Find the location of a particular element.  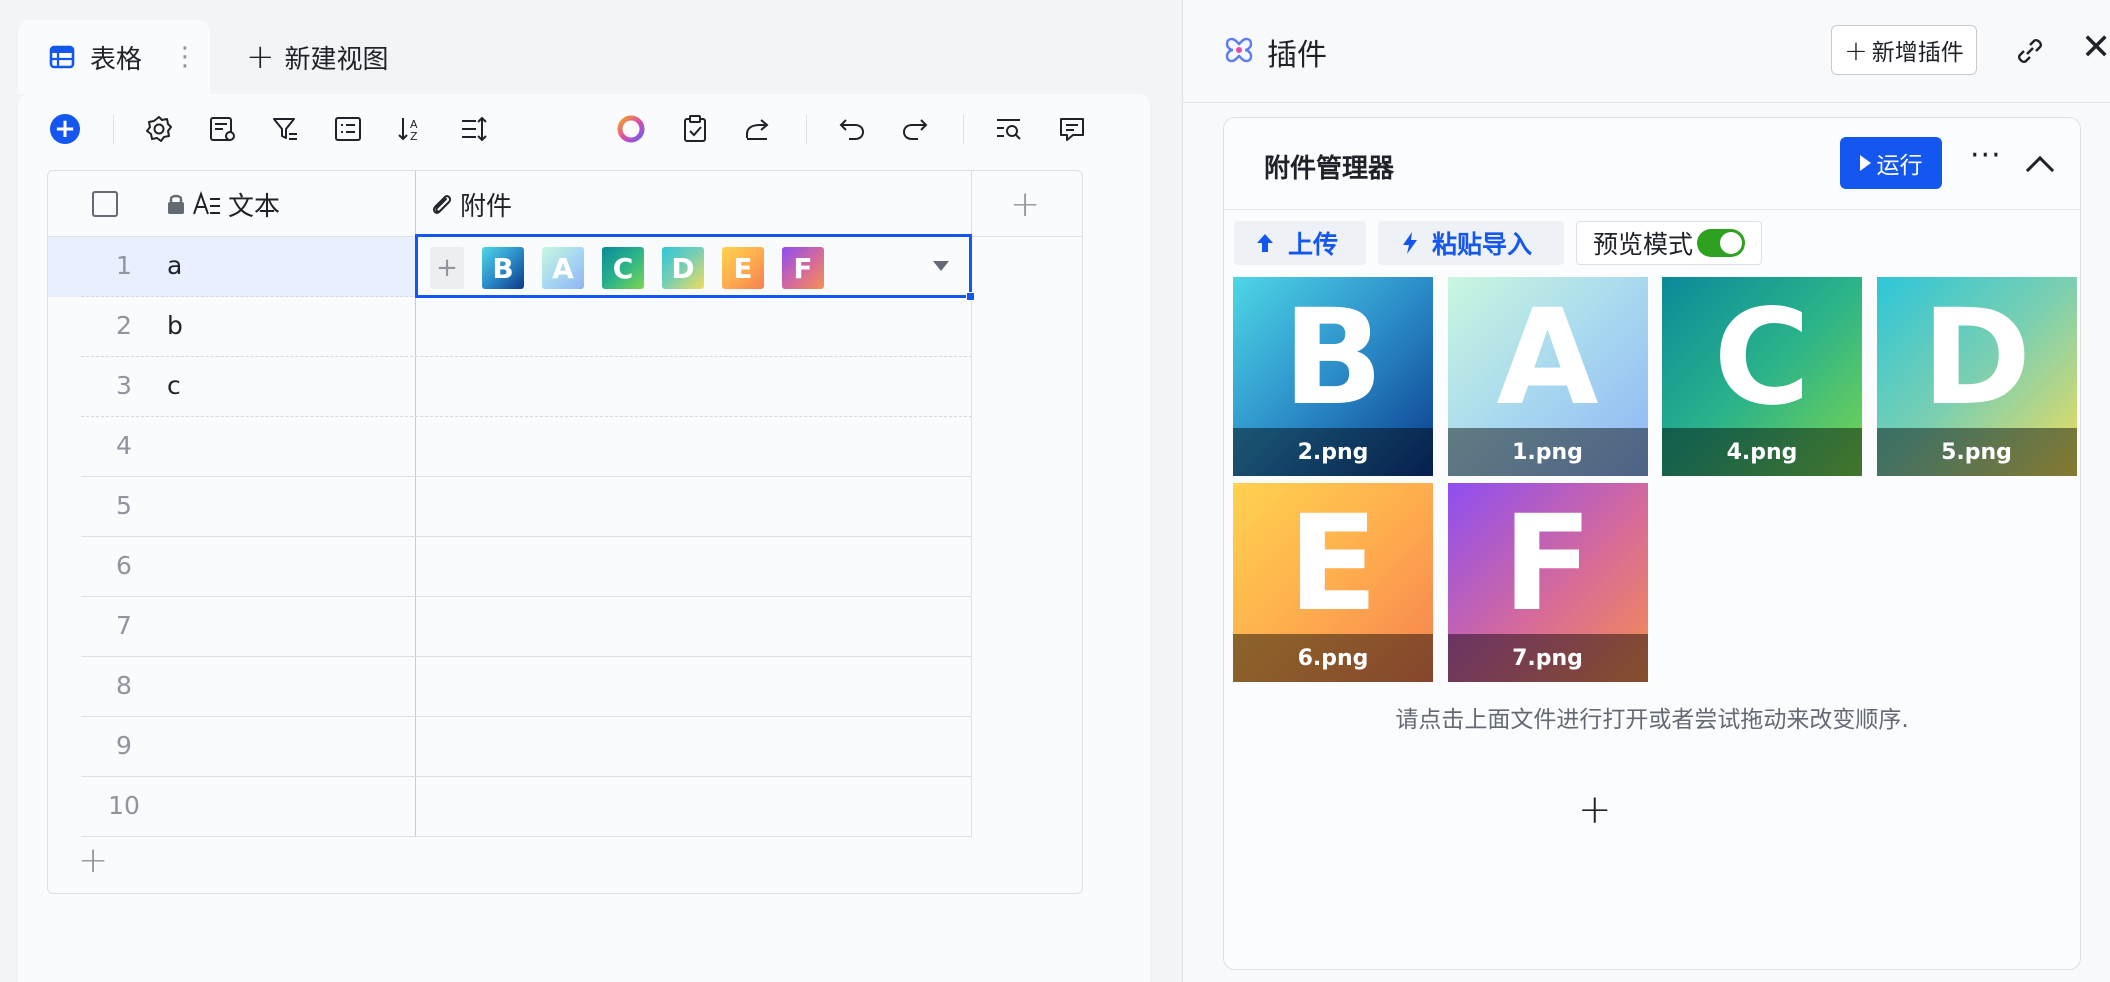

lightning-icon is located at coordinates (1410, 243).